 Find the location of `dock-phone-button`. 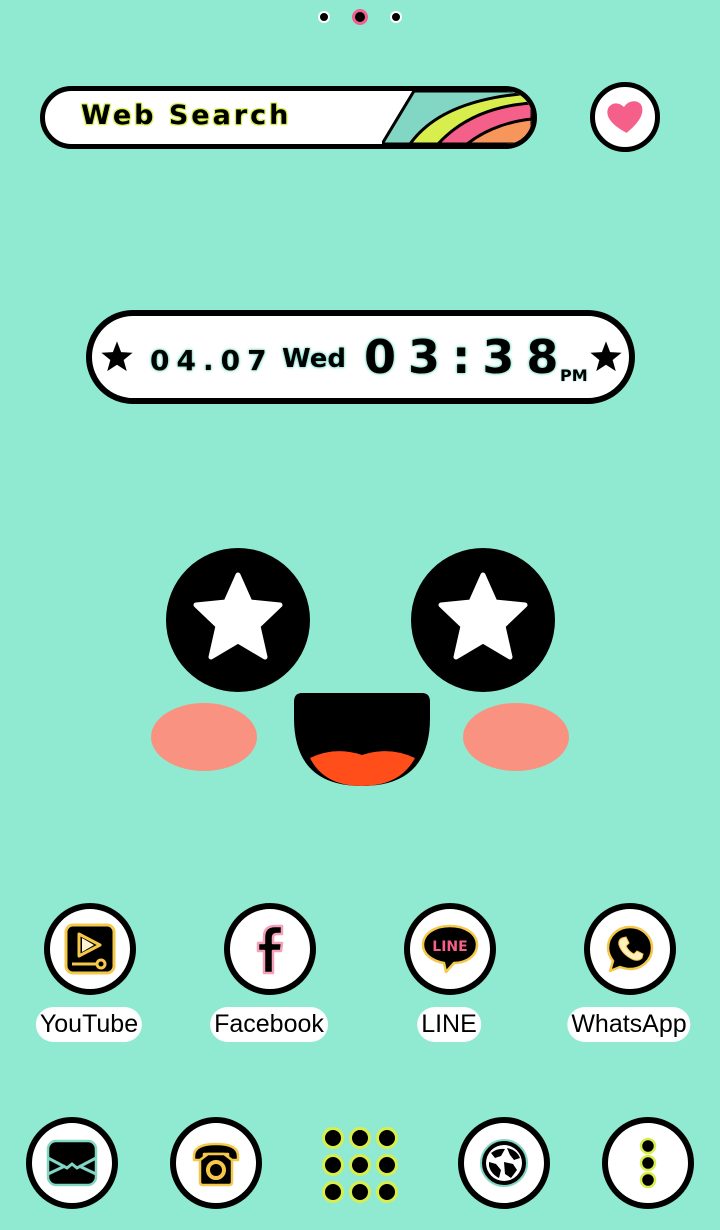

dock-phone-button is located at coordinates (216, 1163).